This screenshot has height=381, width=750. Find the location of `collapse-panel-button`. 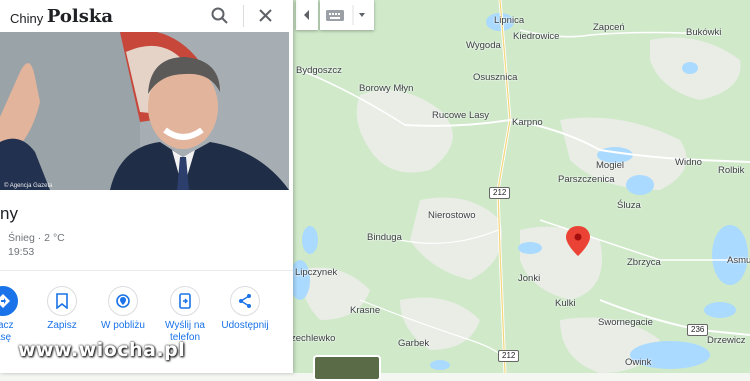

collapse-panel-button is located at coordinates (307, 15).